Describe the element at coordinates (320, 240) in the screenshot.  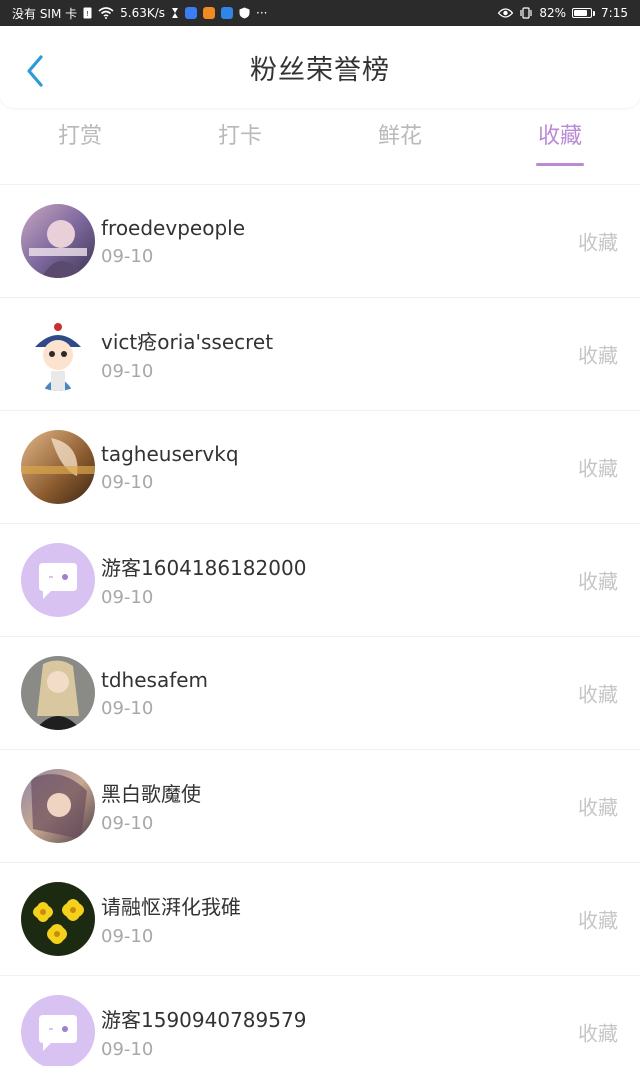
I see `list-item: froedevpeople 09-10 收藏` at that location.